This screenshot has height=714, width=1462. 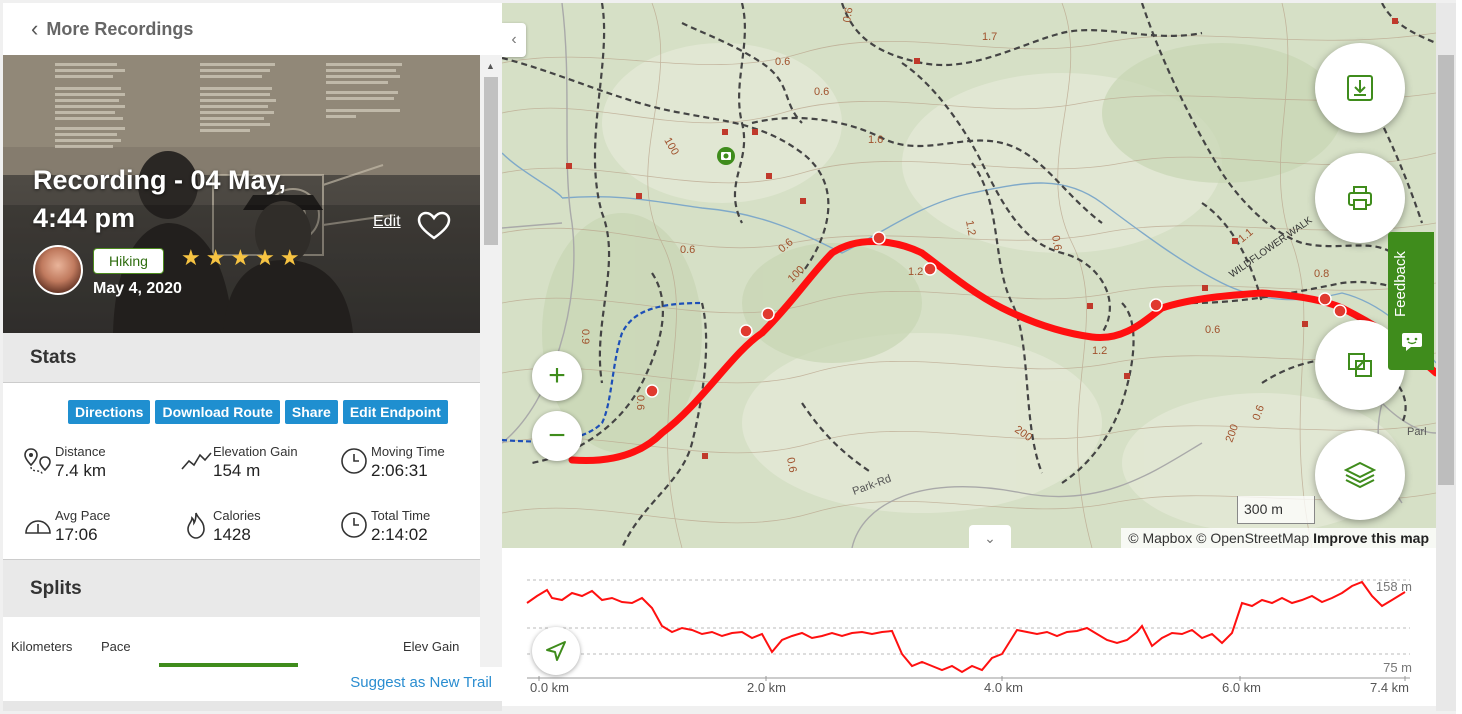 What do you see at coordinates (1242, 687) in the screenshot?
I see `distance-tick: 6.0 km` at bounding box center [1242, 687].